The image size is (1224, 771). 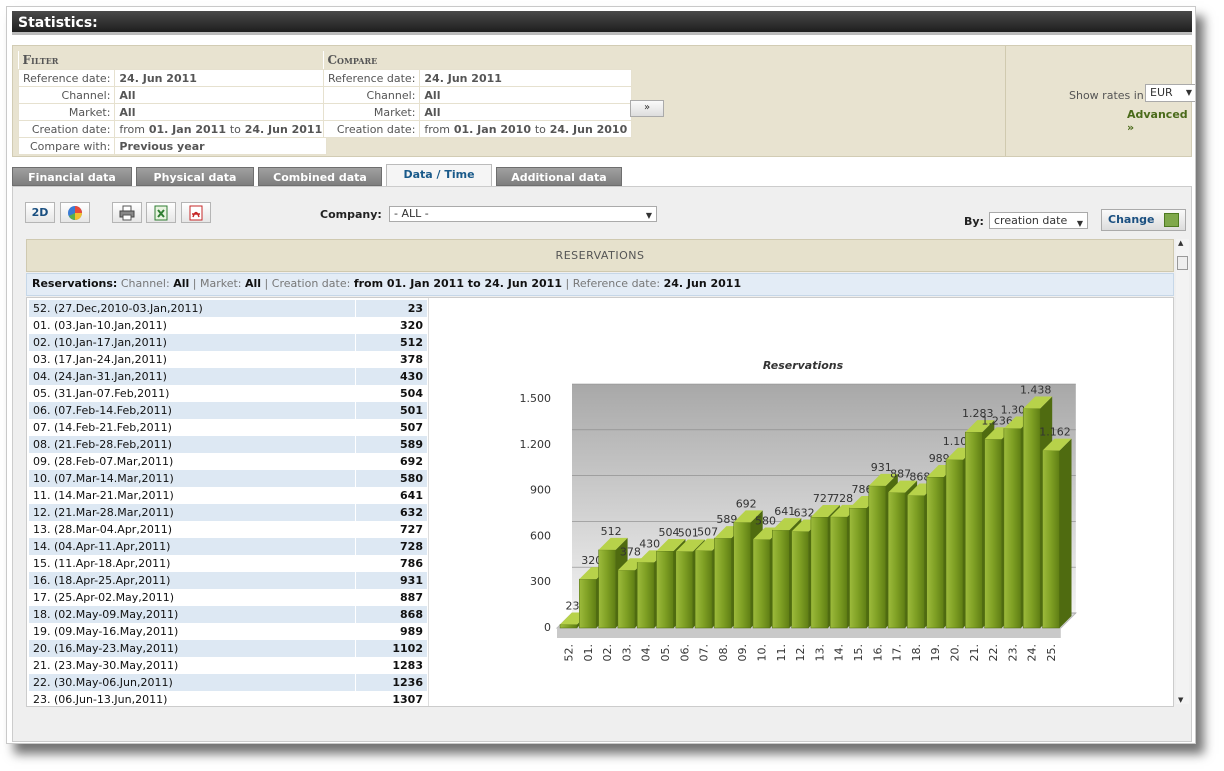 I want to click on week-label: 52. (27.Dec,2010-03.Jan,2011), so click(x=192, y=308).